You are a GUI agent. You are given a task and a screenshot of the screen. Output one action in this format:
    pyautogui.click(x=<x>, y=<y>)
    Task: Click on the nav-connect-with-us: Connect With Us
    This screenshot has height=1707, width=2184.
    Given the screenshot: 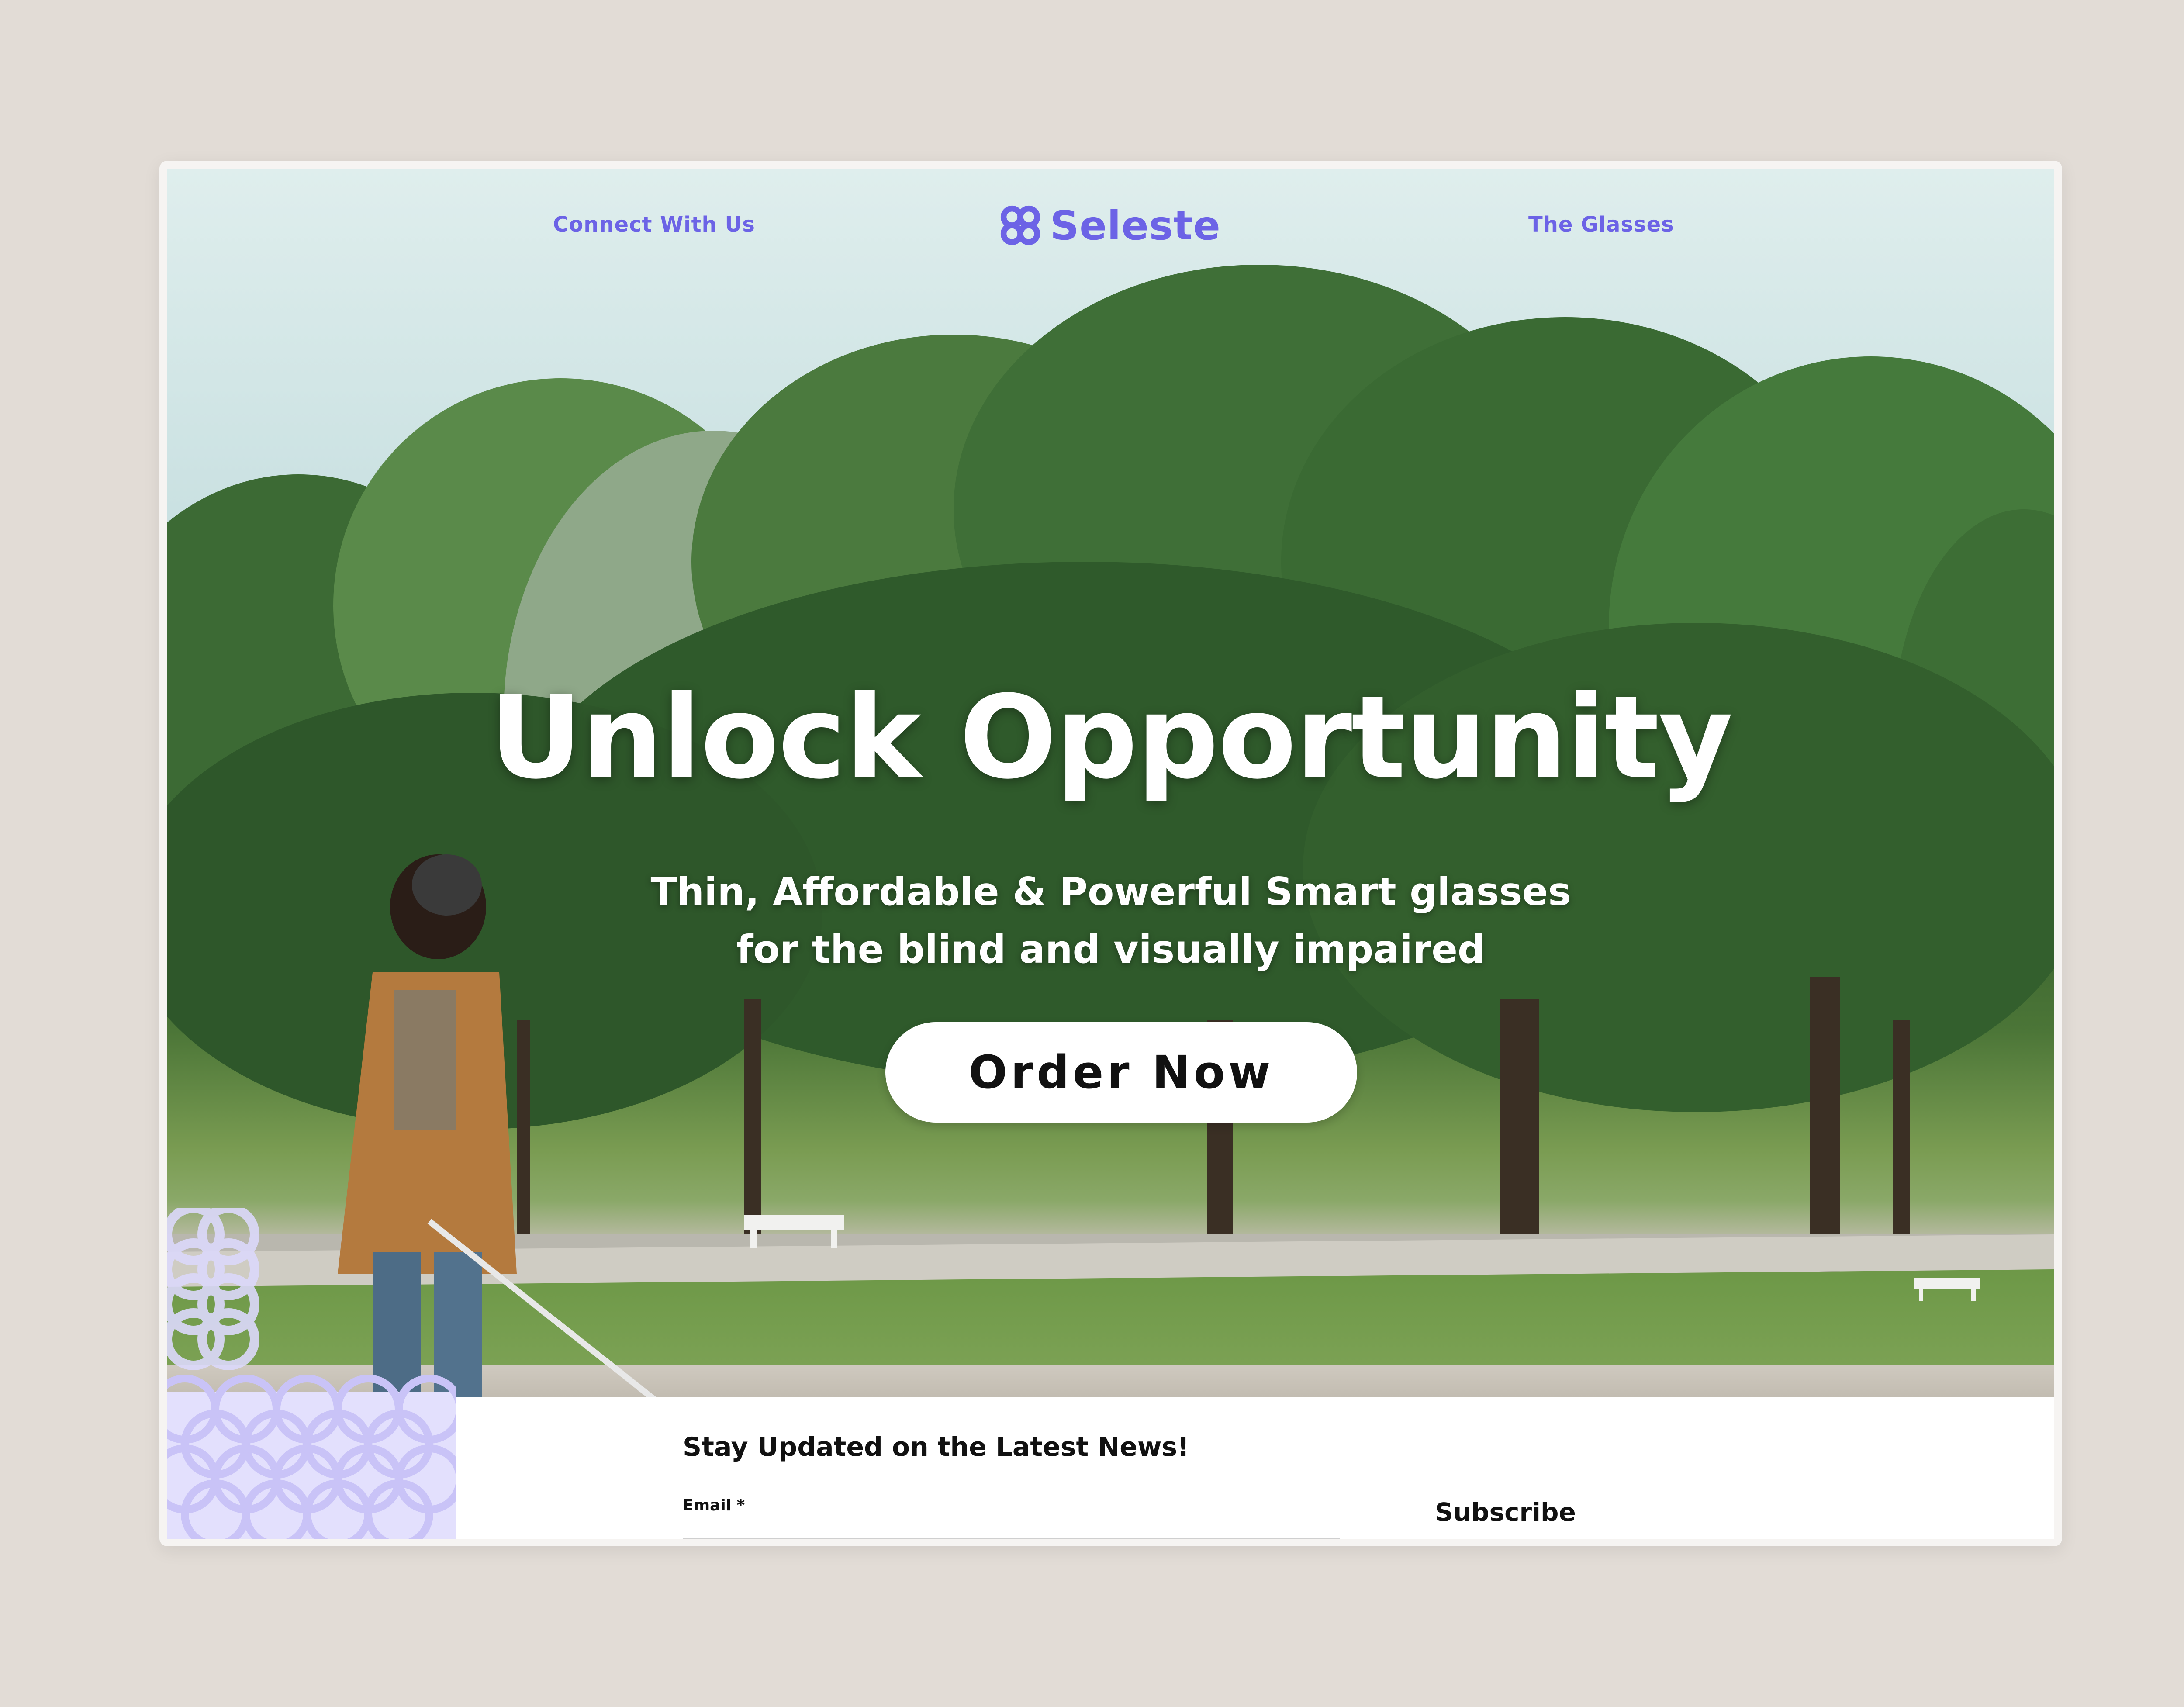 What is the action you would take?
    pyautogui.click(x=654, y=225)
    